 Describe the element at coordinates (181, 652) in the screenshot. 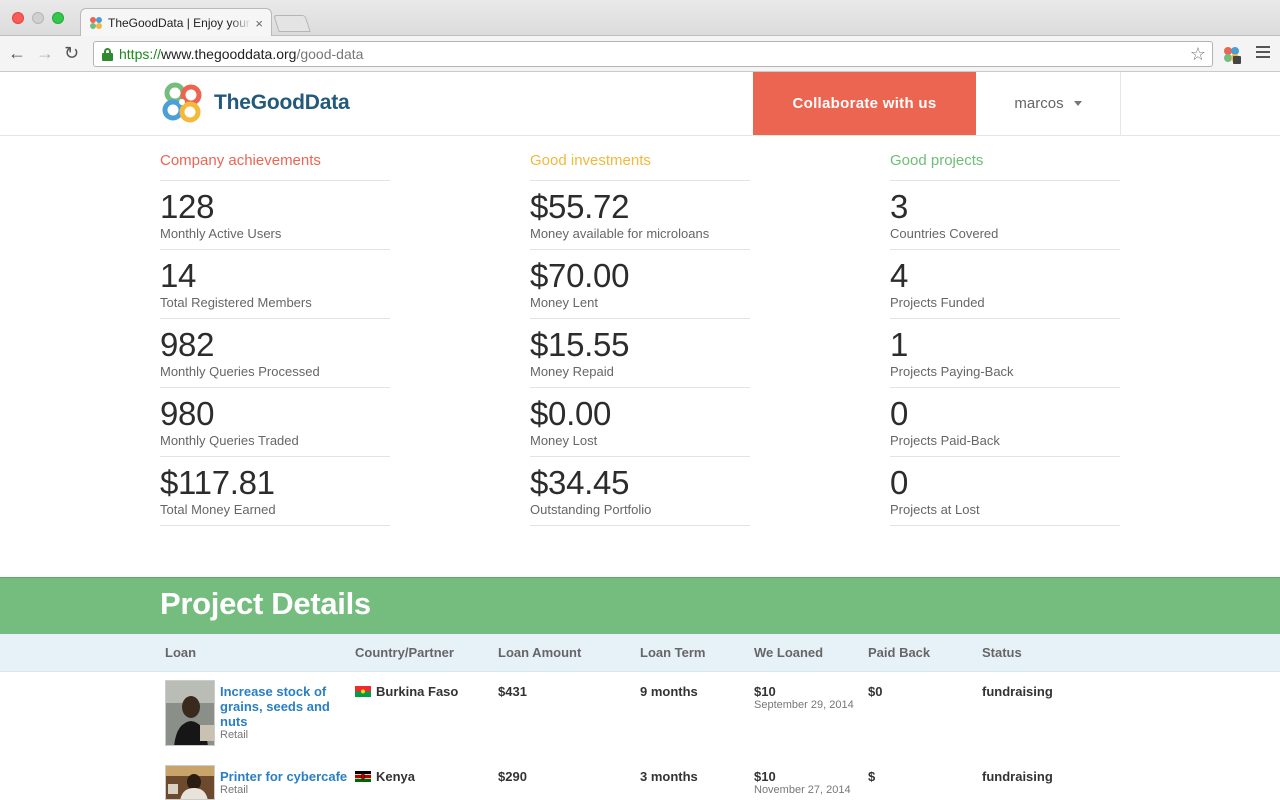

I see `column-header-loan: Loan` at that location.